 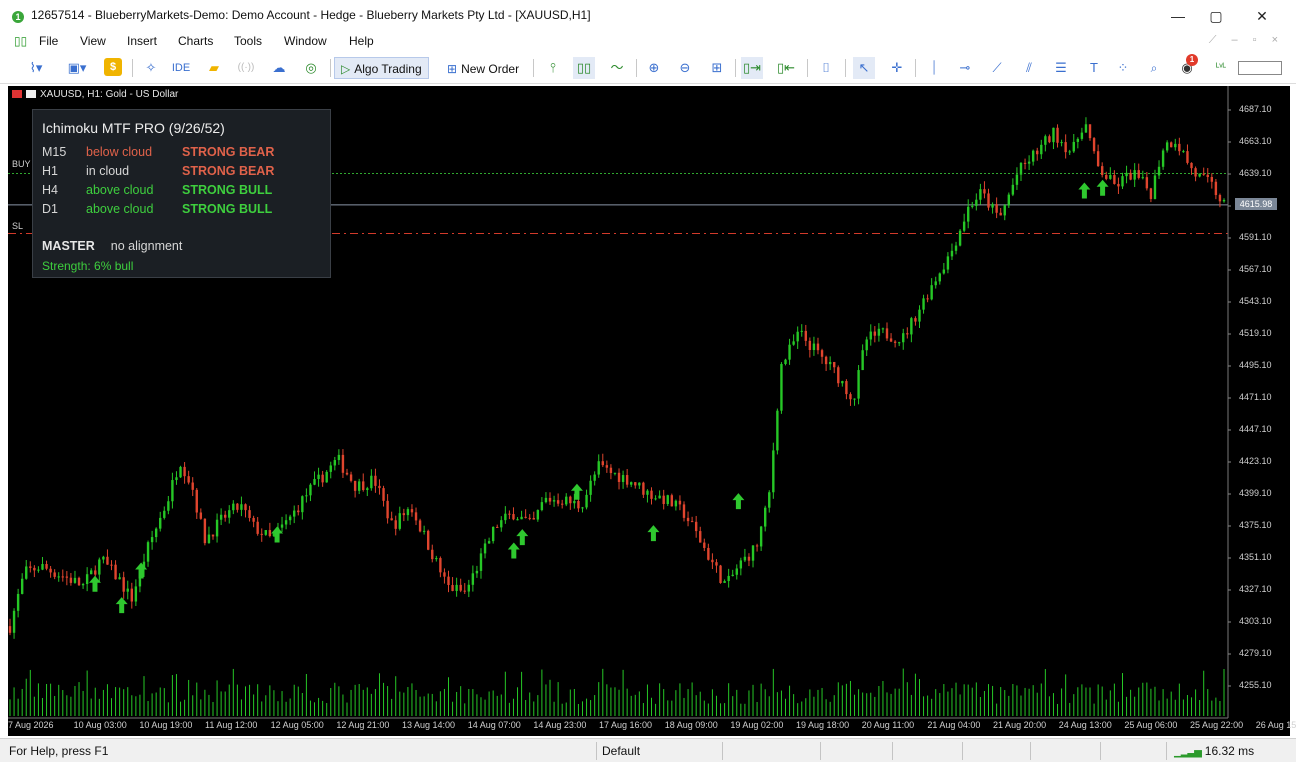 What do you see at coordinates (109, 94) in the screenshot?
I see `chart-symbol-text: XAUUSD, H1: Gold - US Dollar` at bounding box center [109, 94].